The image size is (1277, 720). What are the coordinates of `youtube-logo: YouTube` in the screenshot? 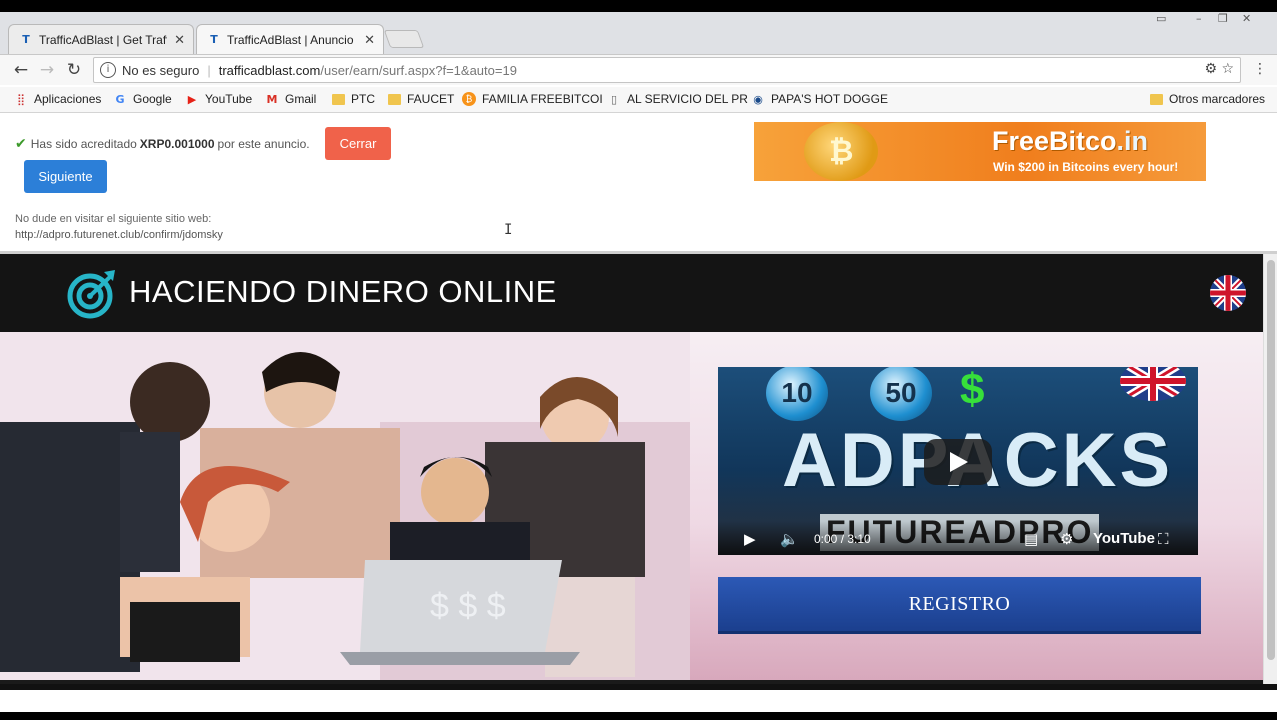 It's located at (1124, 538).